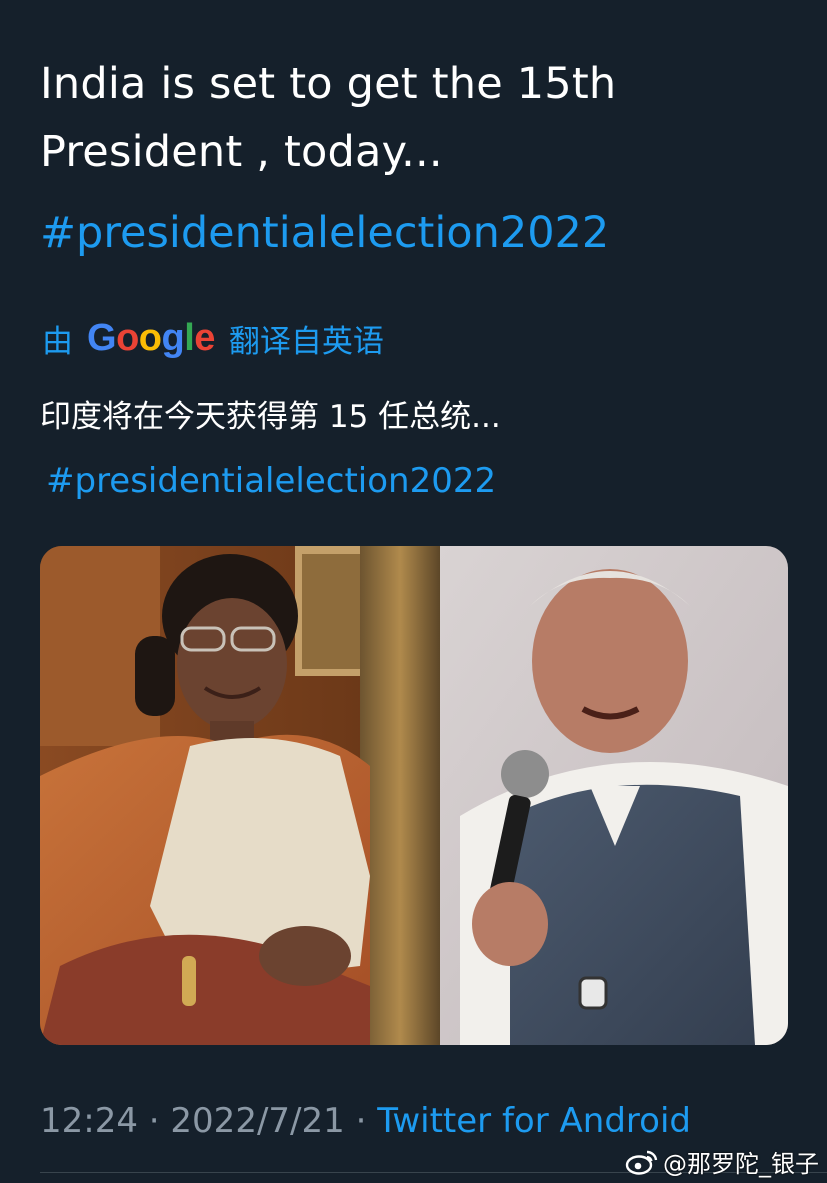  I want to click on translated-from-english-label: 翻译自英语, so click(306, 341).